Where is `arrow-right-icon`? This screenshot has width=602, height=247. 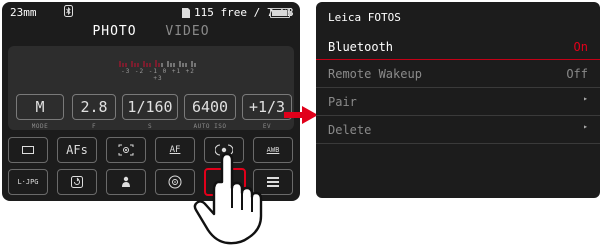
arrow-right-icon is located at coordinates (301, 115).